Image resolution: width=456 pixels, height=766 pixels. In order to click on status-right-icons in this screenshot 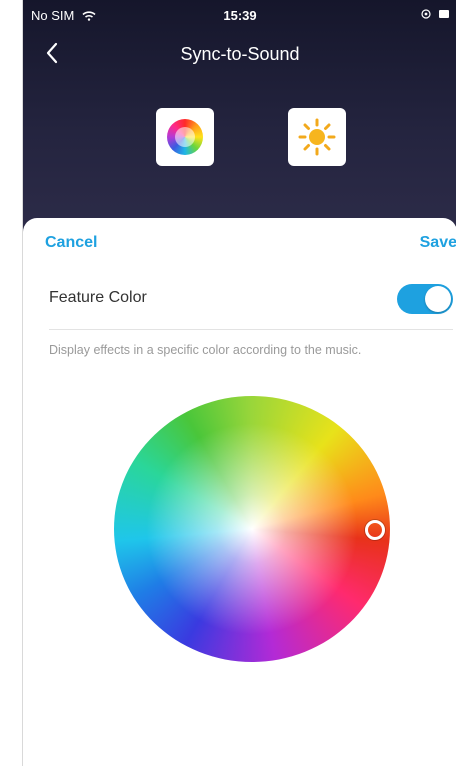, I will do `click(436, 15)`.